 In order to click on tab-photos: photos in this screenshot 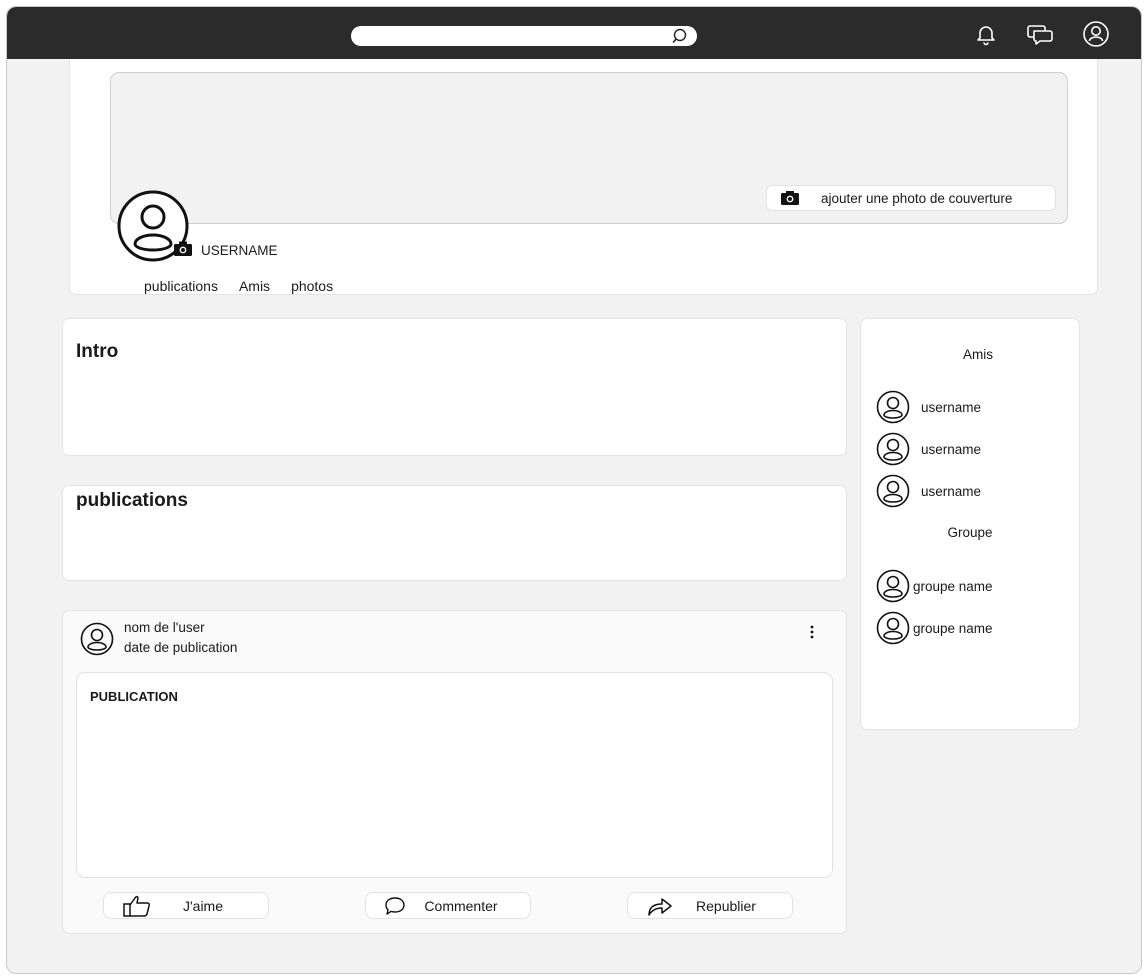, I will do `click(312, 286)`.